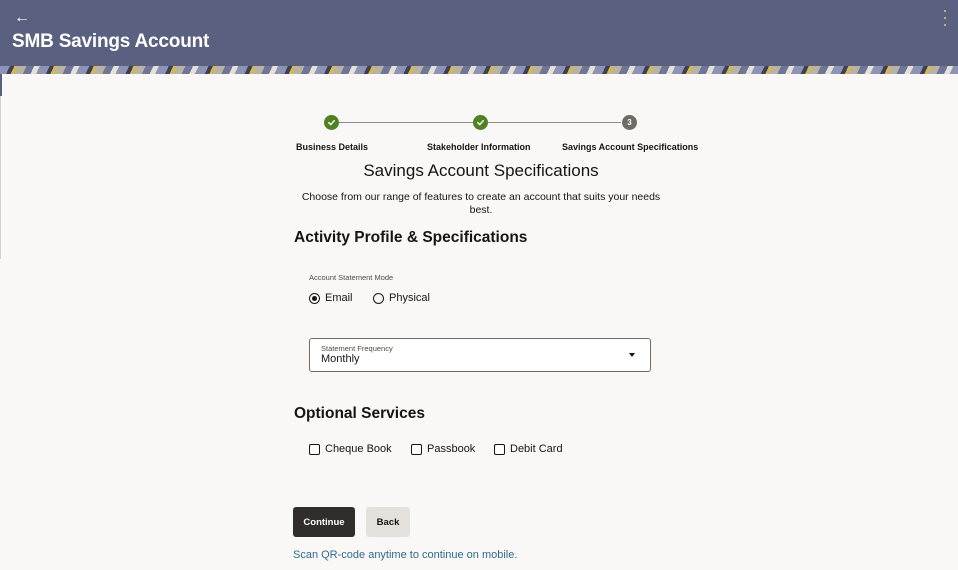 This screenshot has height=570, width=958. I want to click on step-1-complete-icon, so click(331, 122).